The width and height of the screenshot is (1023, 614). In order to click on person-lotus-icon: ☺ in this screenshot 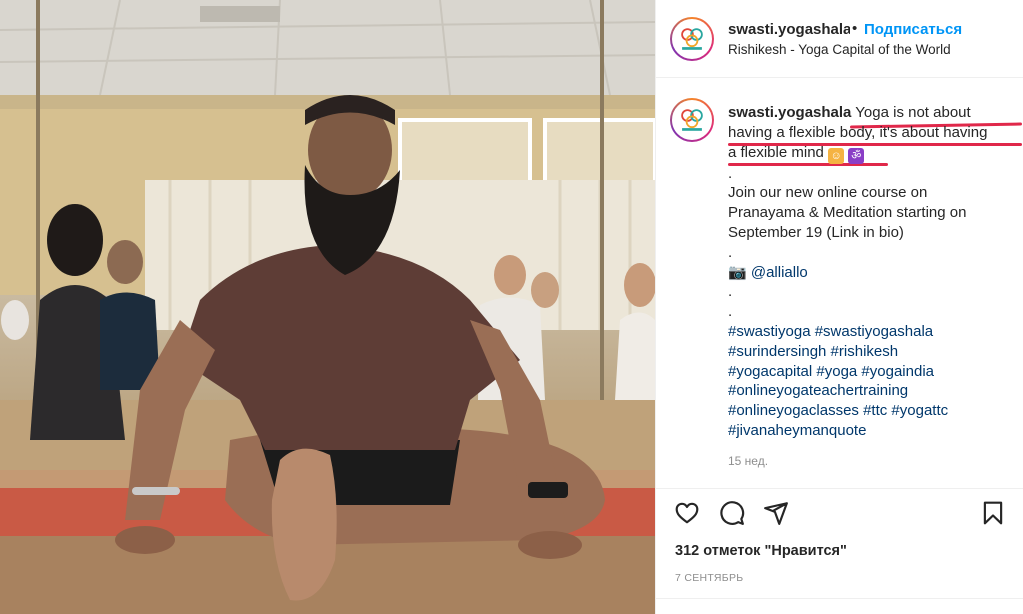, I will do `click(836, 155)`.